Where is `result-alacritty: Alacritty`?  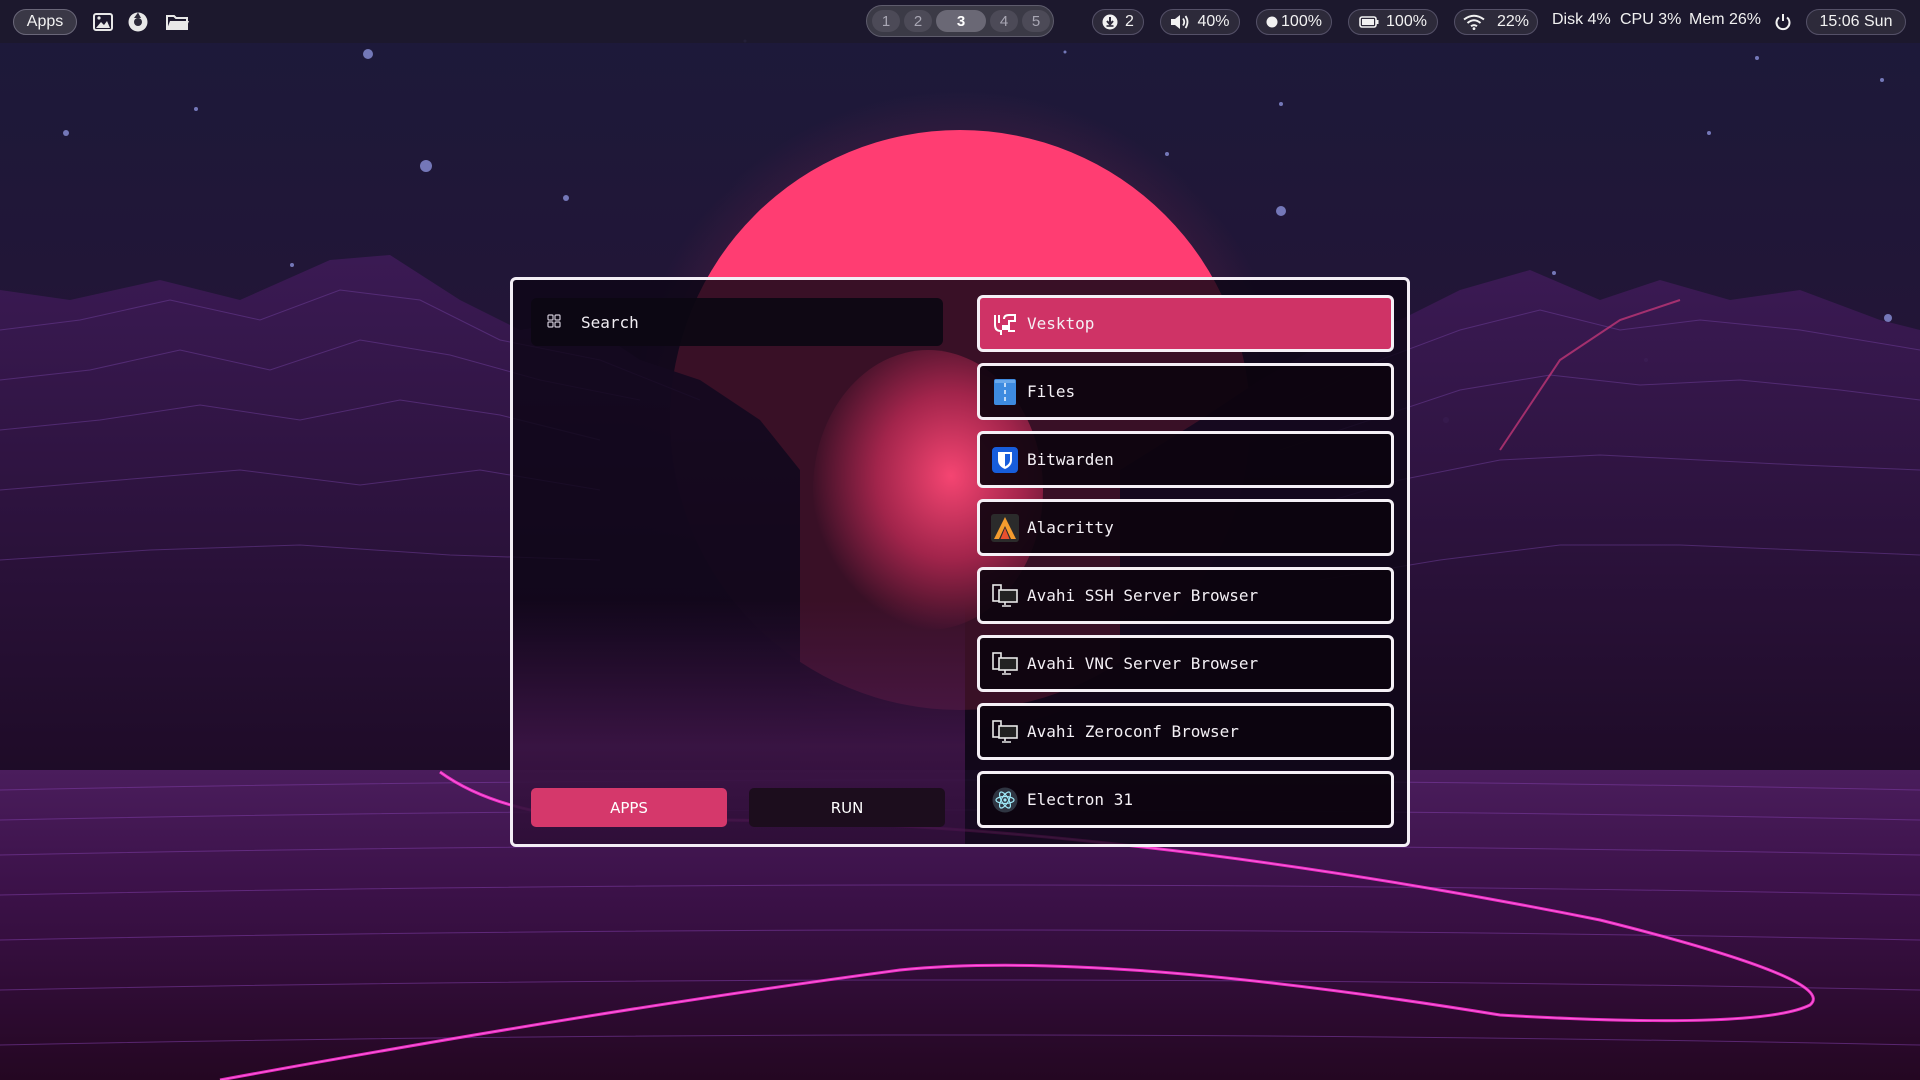 result-alacritty: Alacritty is located at coordinates (1185, 527).